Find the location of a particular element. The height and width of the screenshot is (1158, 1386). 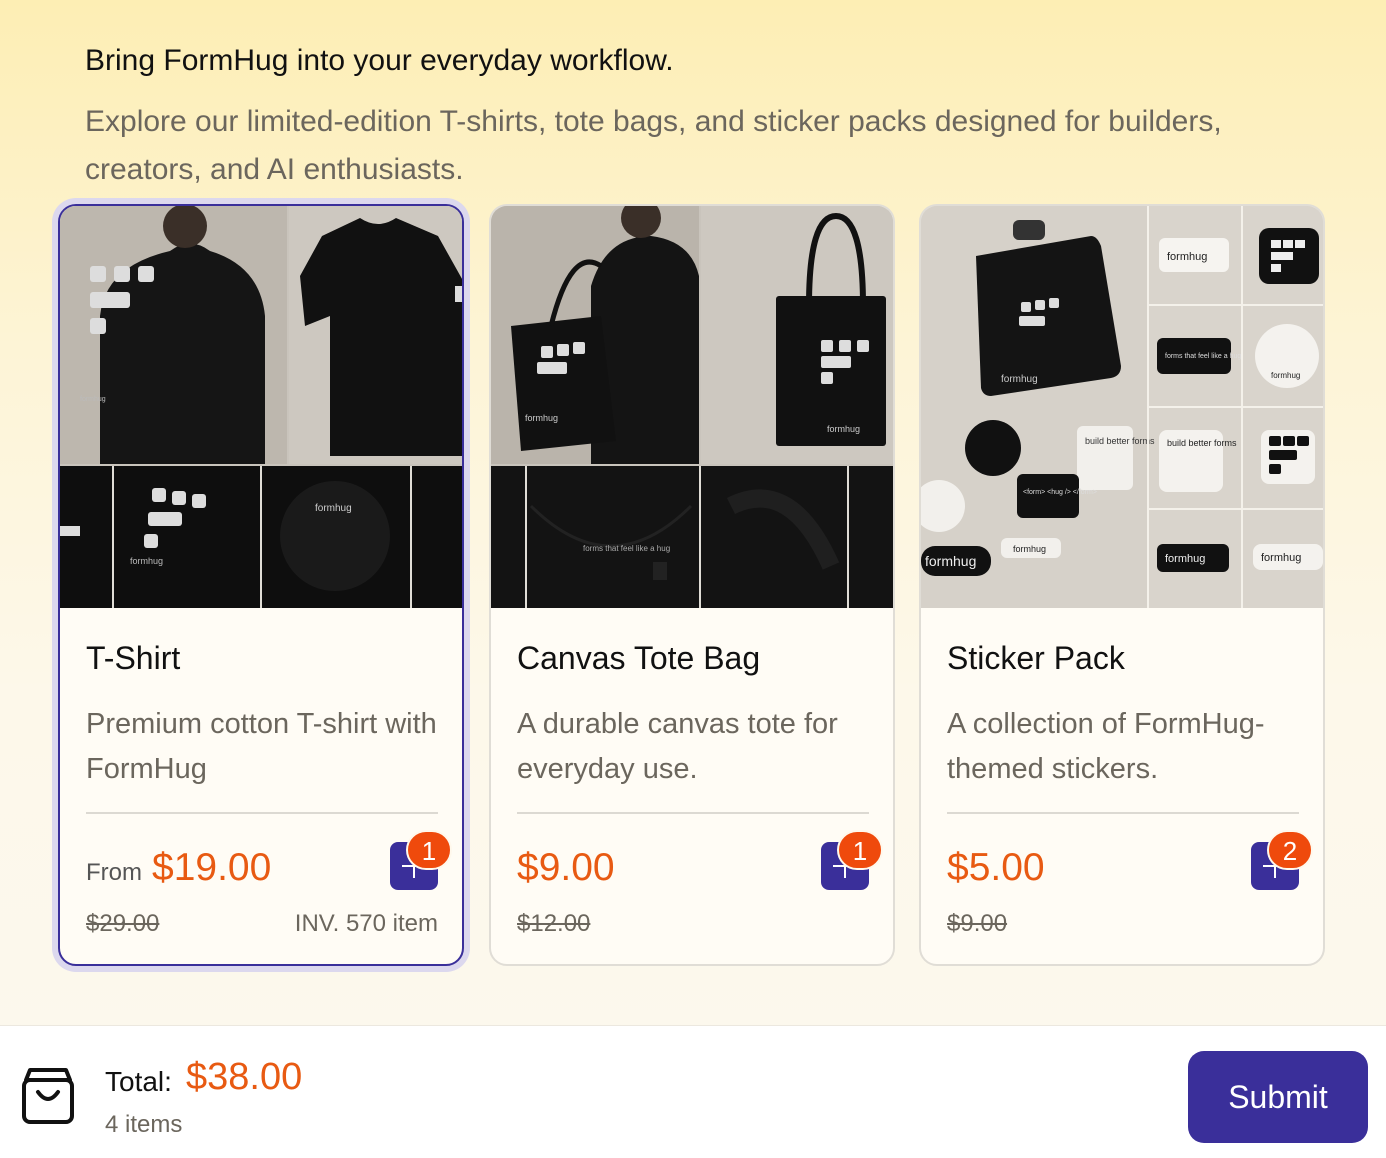

product-description: A durable canvas tote for everyday use. is located at coordinates (677, 746).